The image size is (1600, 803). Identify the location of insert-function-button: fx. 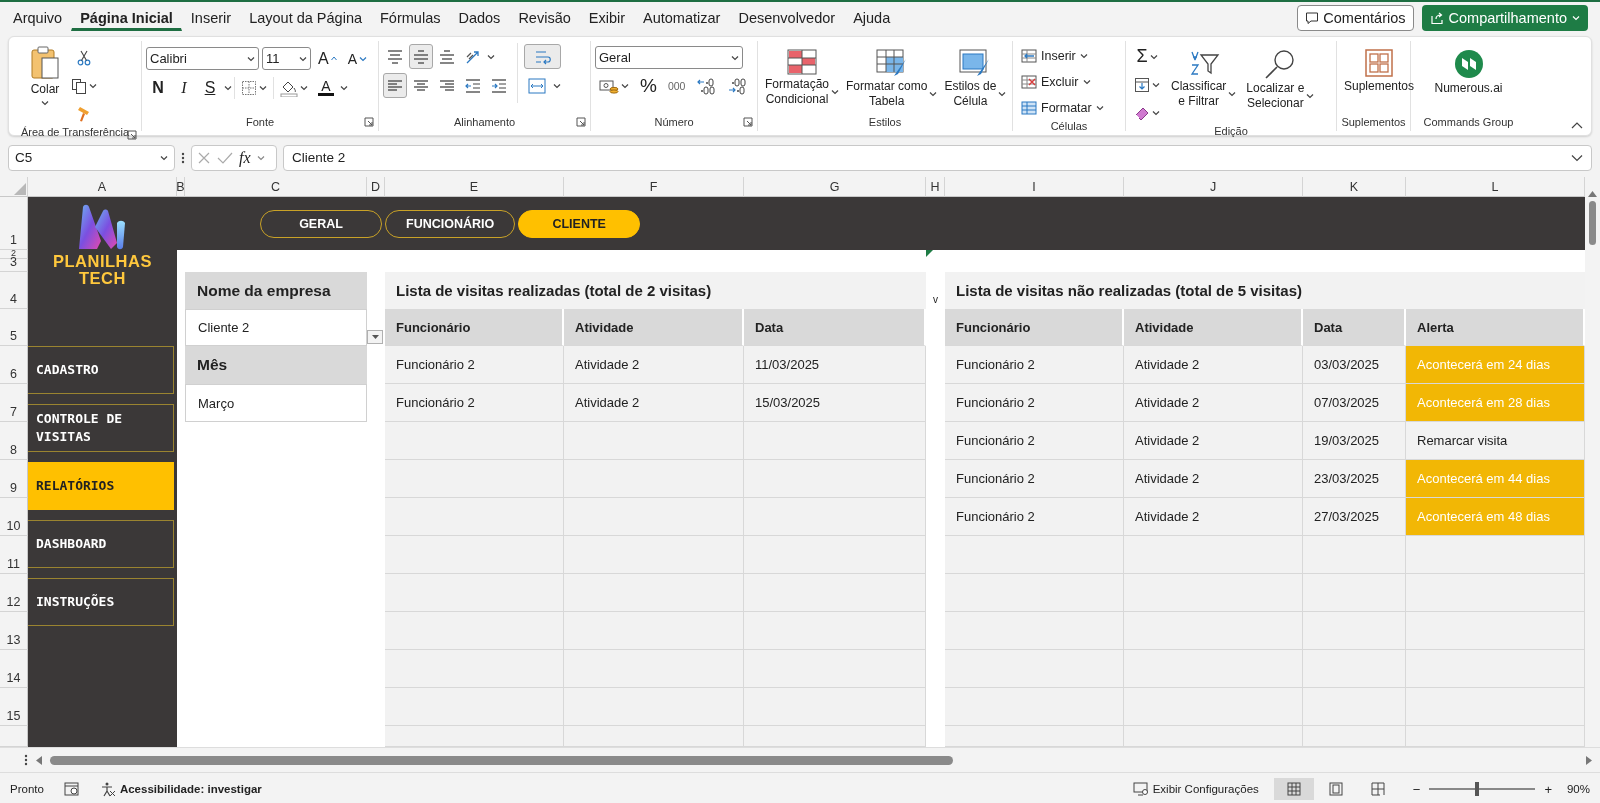
(245, 157).